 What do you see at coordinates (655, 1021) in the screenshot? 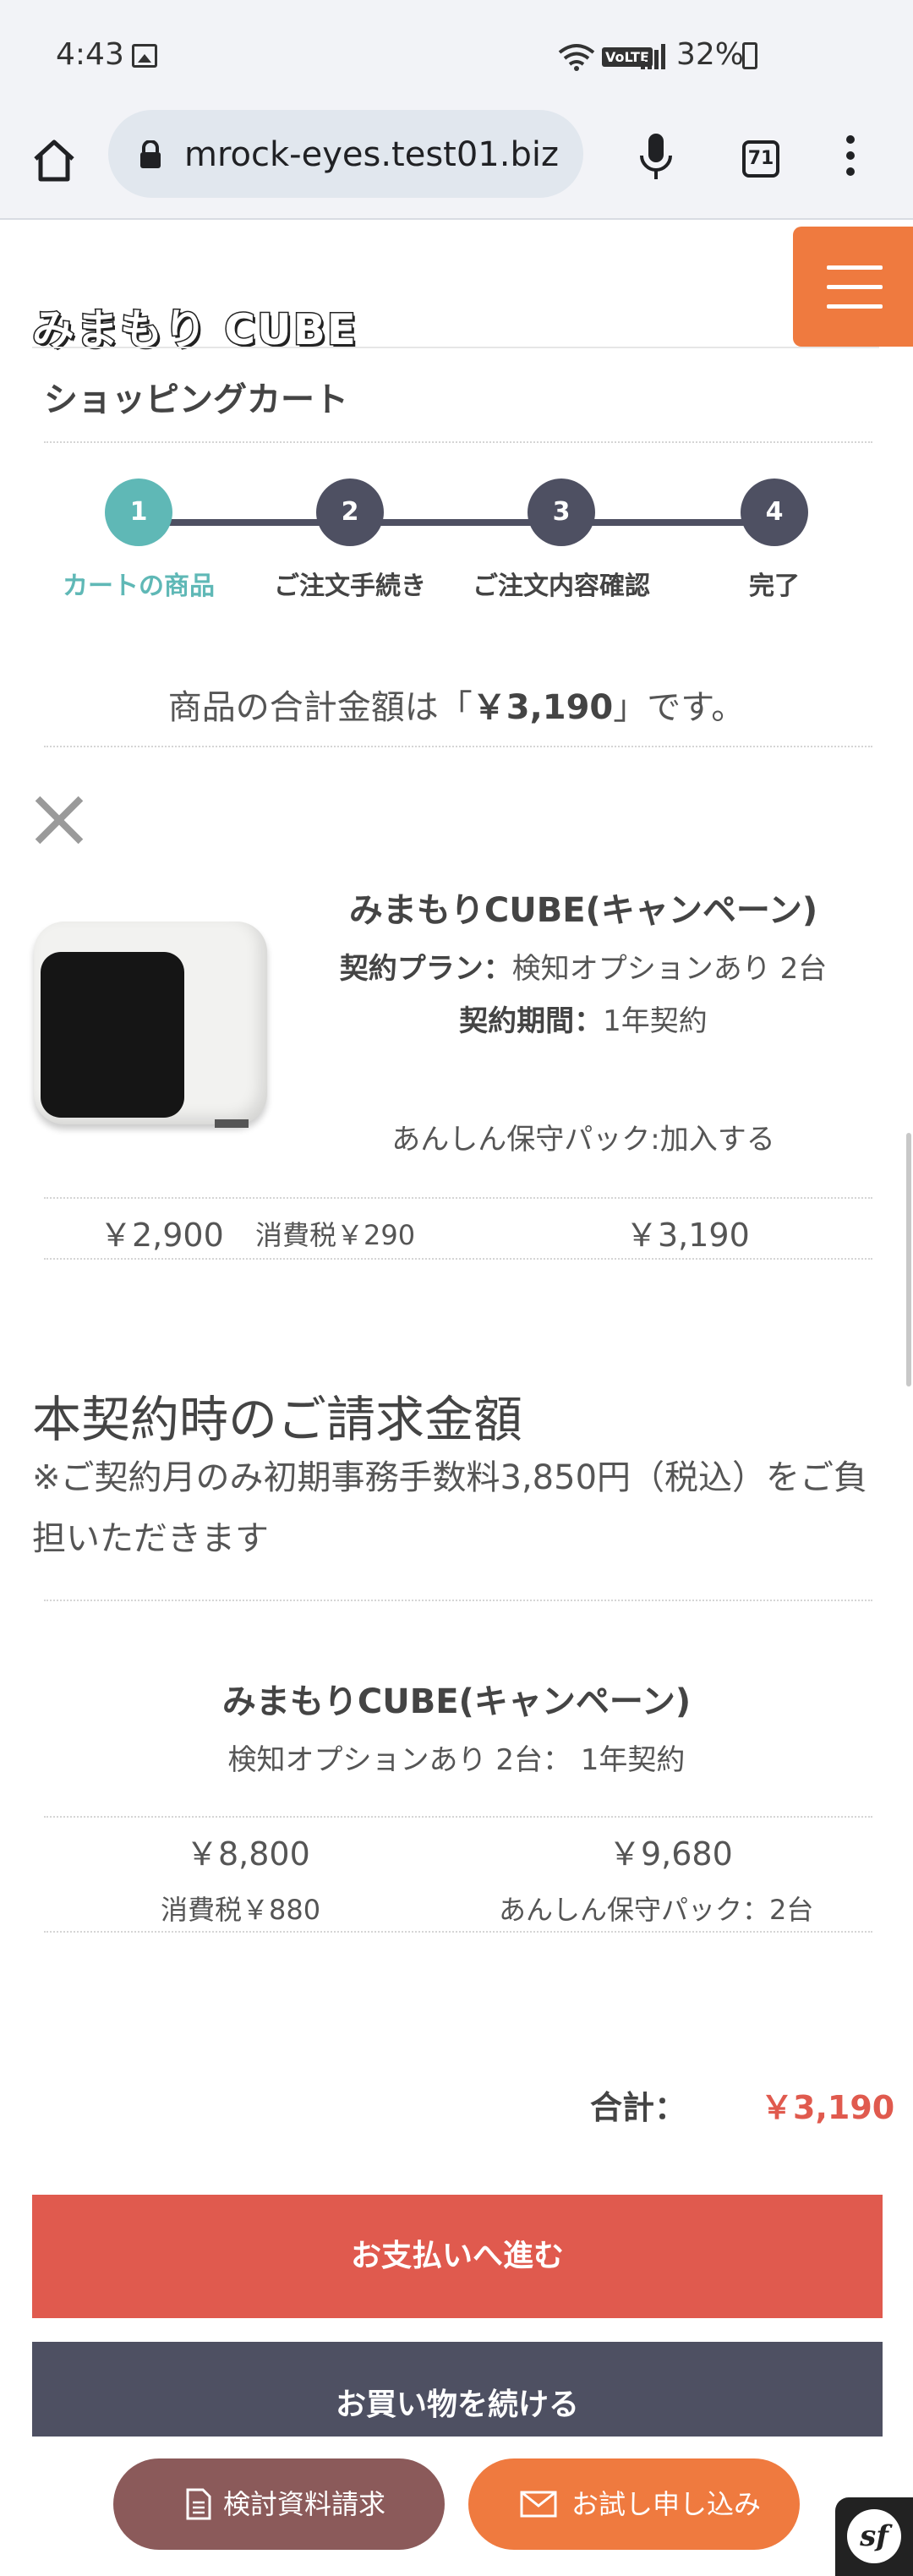
I see `period-value: 1年契約` at bounding box center [655, 1021].